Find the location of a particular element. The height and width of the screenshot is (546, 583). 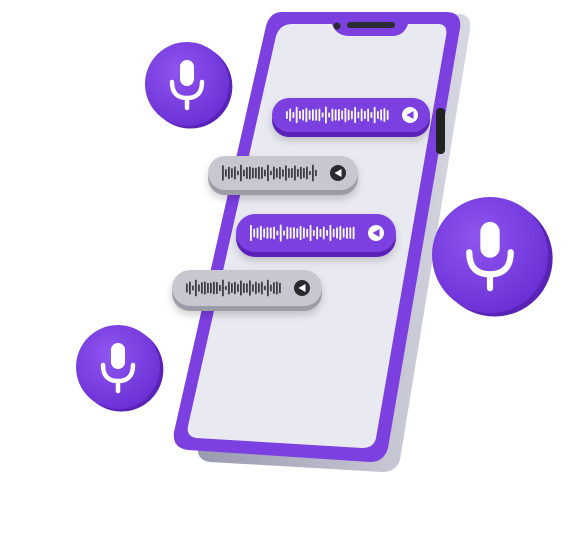

mic-button-top-left is located at coordinates (189, 85).